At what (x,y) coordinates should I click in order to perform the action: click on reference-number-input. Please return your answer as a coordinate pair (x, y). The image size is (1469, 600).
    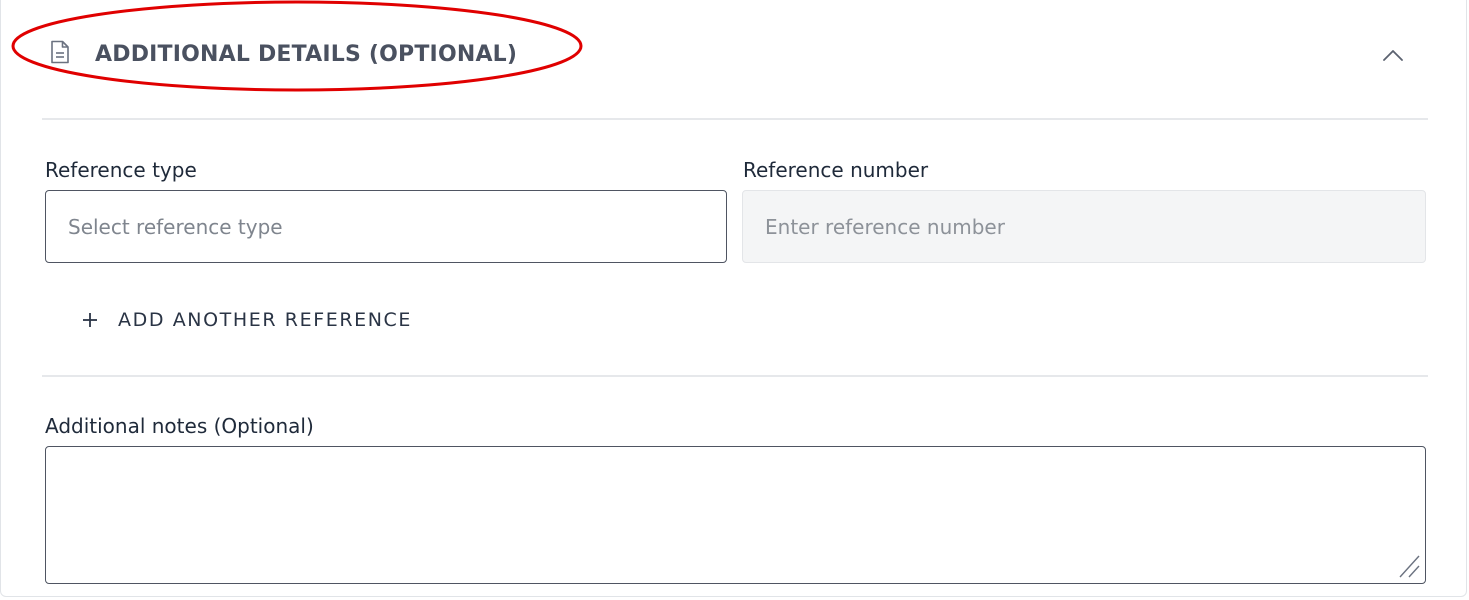
    Looking at the image, I should click on (1084, 226).